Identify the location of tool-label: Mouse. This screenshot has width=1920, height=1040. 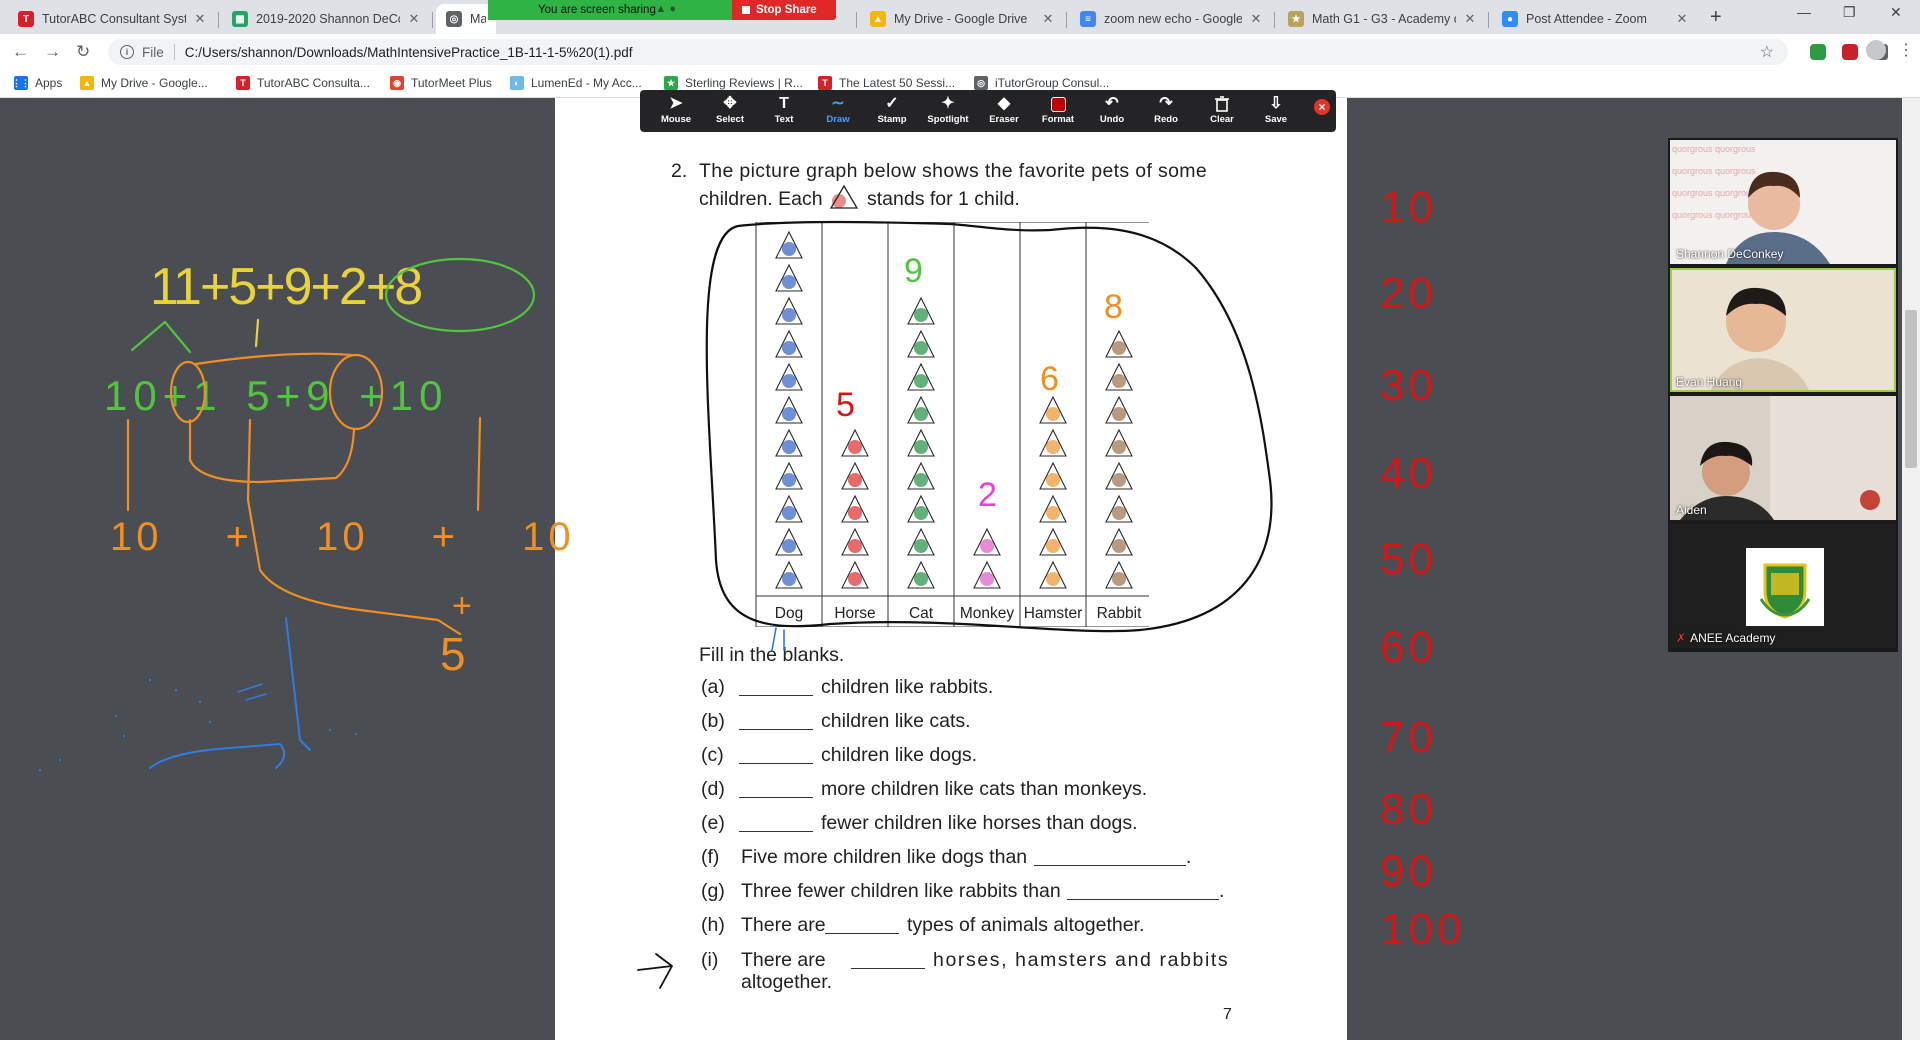
(676, 119).